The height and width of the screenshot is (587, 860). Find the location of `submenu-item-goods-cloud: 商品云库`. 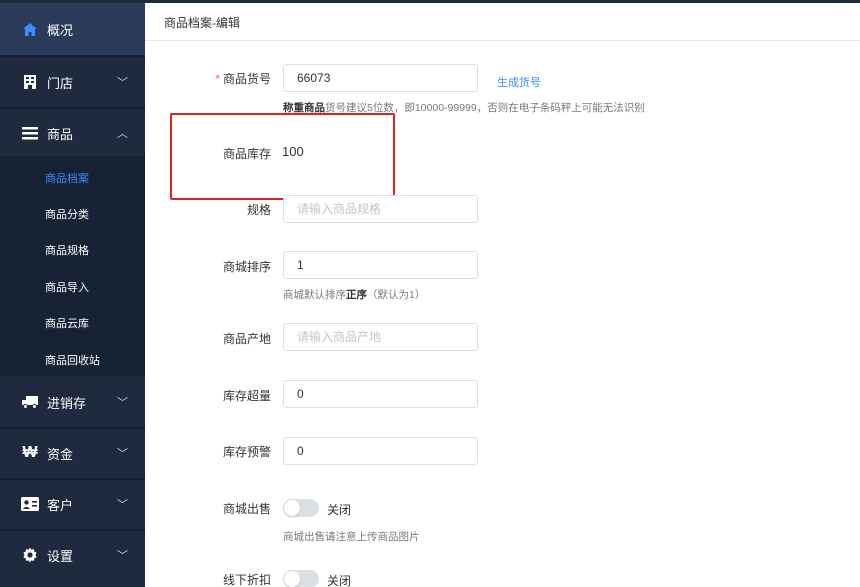

submenu-item-goods-cloud: 商品云库 is located at coordinates (67, 323).